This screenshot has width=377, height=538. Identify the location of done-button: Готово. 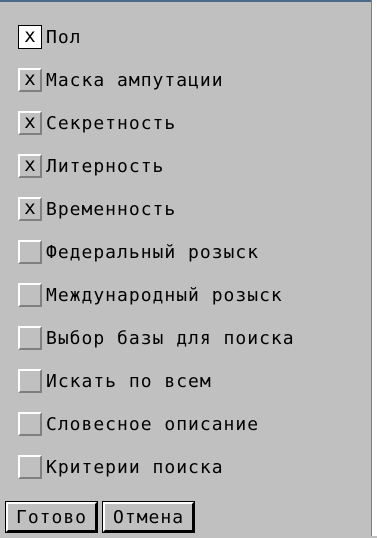
(51, 517).